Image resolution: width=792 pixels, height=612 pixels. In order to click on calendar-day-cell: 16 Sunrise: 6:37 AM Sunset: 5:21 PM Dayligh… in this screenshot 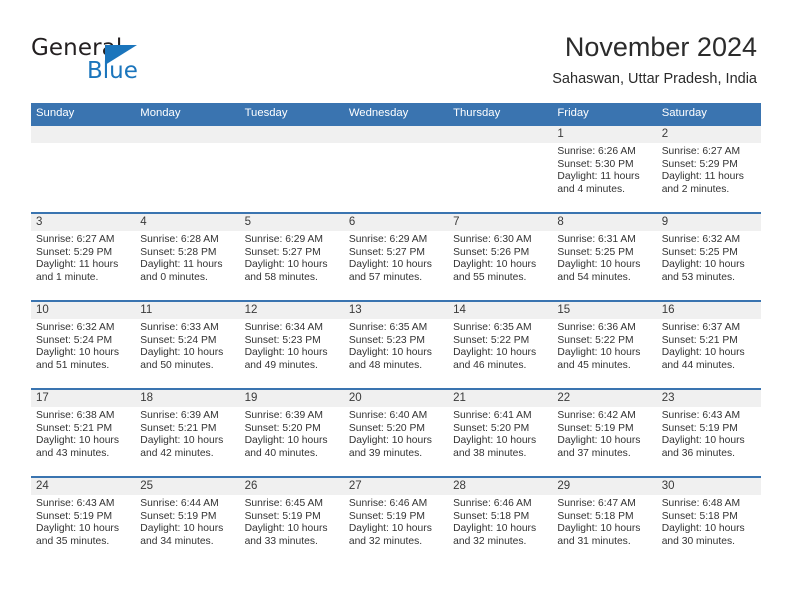, I will do `click(708, 345)`.